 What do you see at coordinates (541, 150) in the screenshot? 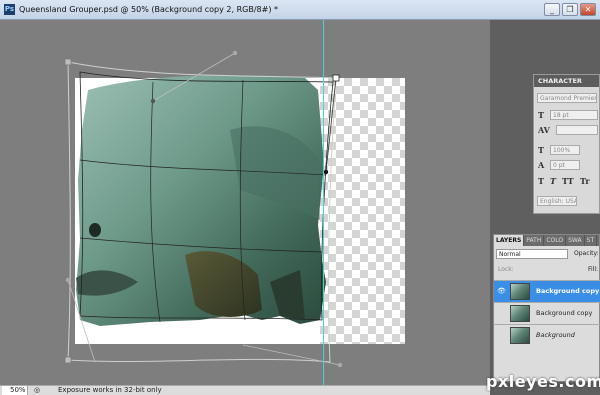
I see `vertical-scale-icon: T` at bounding box center [541, 150].